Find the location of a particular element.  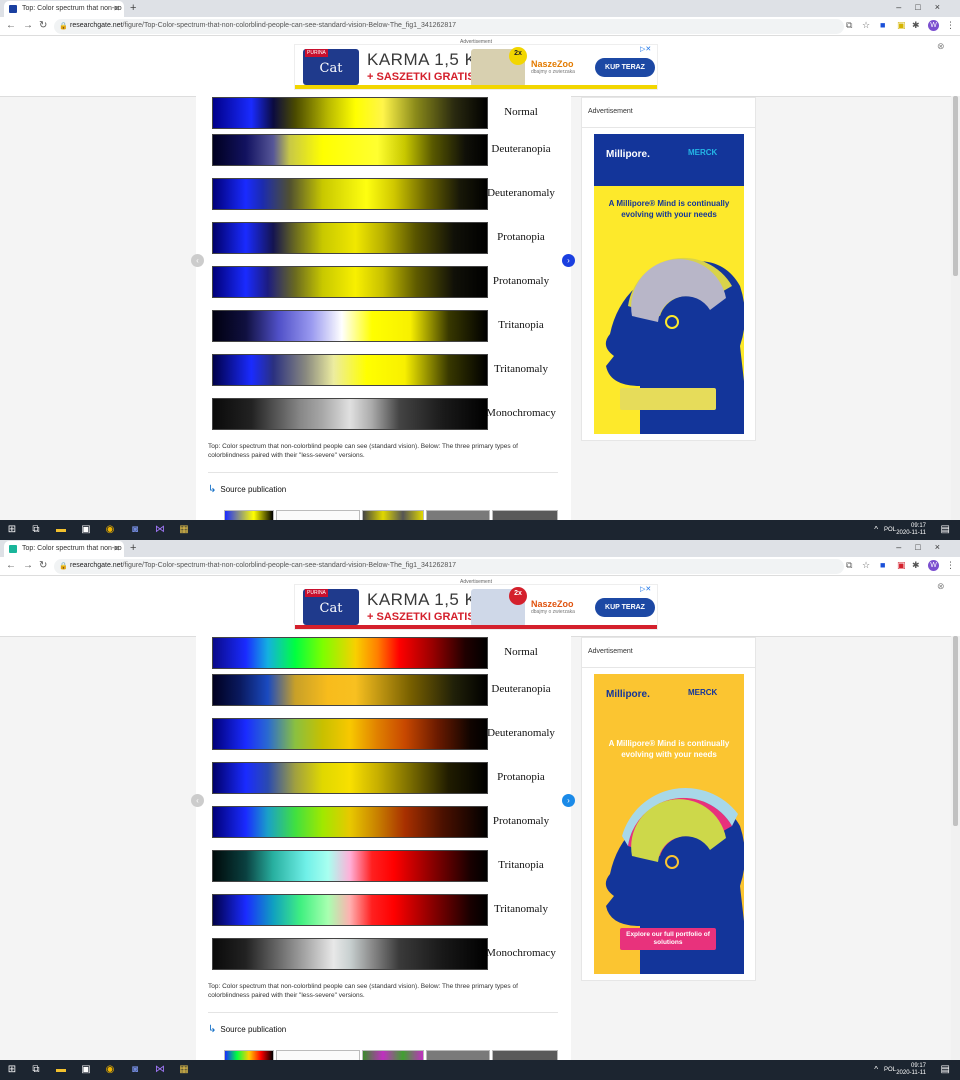

row-label: Protanopia is located at coordinates (521, 237).